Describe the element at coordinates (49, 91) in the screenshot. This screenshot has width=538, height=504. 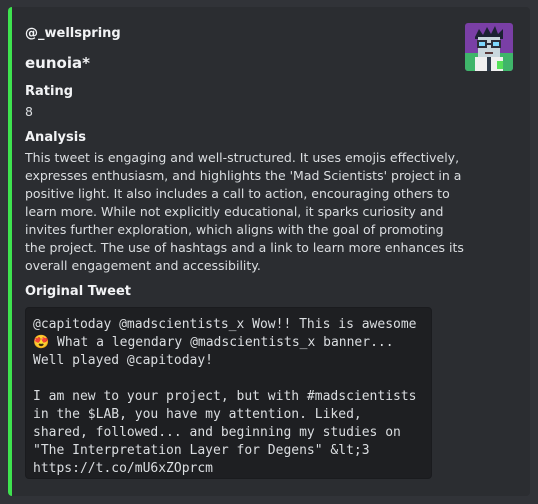
I see `rating-label: Rating` at that location.